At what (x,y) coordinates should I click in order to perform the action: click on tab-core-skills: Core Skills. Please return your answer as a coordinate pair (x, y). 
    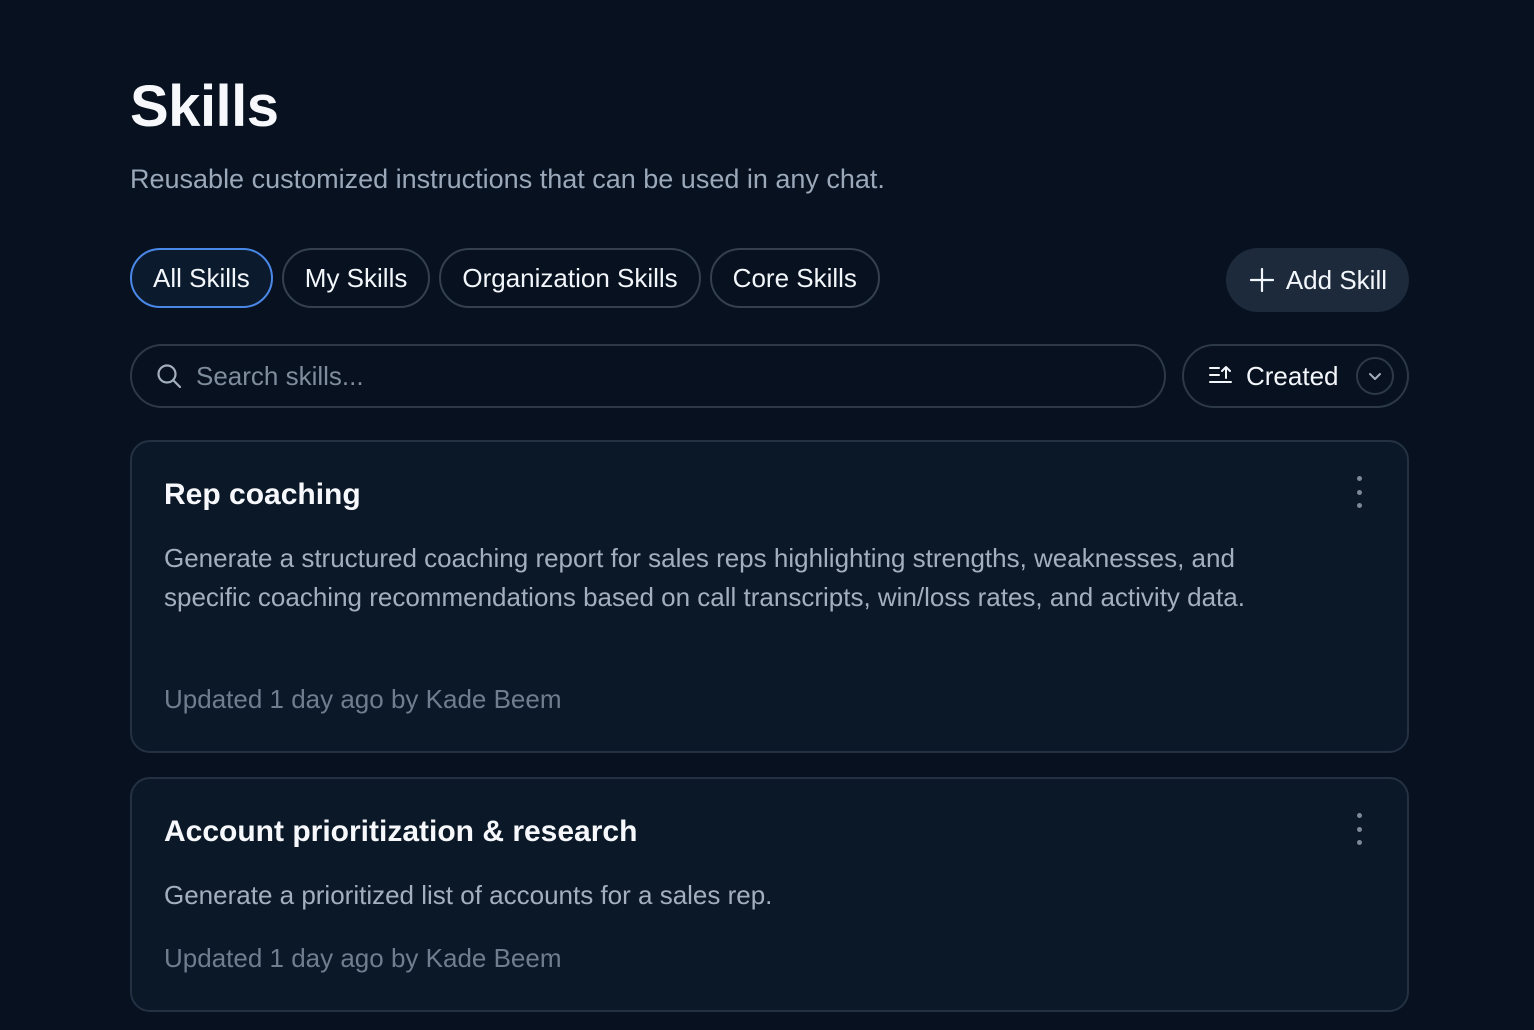
    Looking at the image, I should click on (794, 278).